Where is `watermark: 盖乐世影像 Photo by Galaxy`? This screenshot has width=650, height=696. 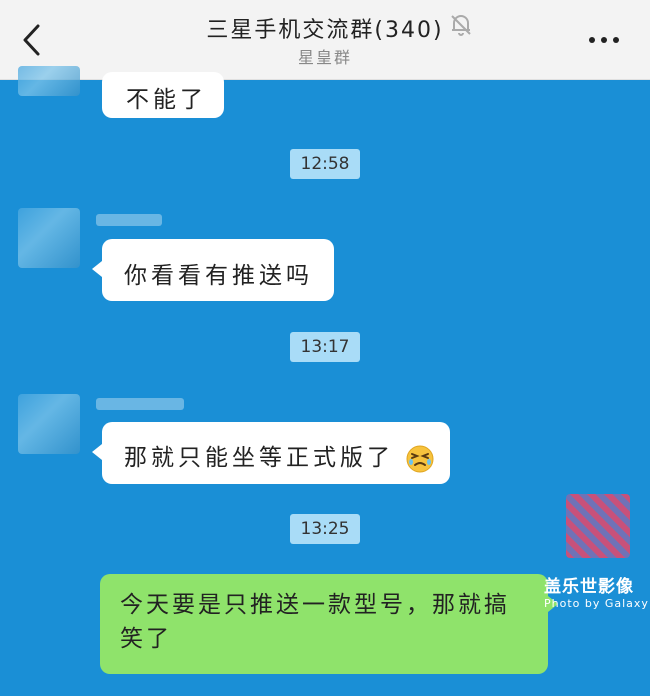
watermark: 盖乐世影像 Photo by Galaxy is located at coordinates (596, 591).